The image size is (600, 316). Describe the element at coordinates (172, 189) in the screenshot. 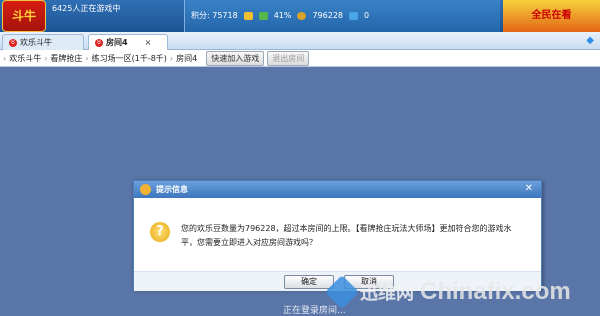

I see `dialog-title: 提示信息` at that location.